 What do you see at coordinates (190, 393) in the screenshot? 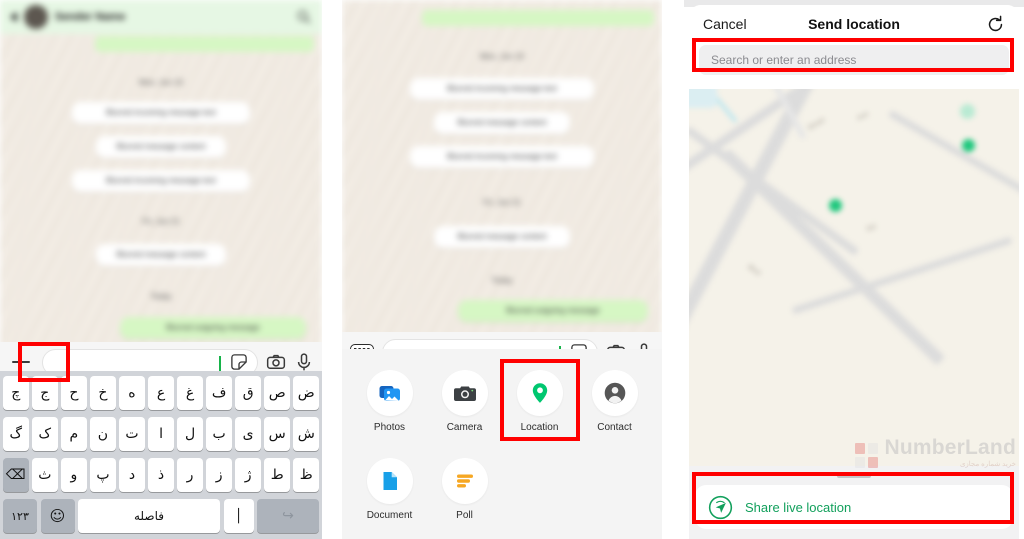
I see `key-ghain: غ` at bounding box center [190, 393].